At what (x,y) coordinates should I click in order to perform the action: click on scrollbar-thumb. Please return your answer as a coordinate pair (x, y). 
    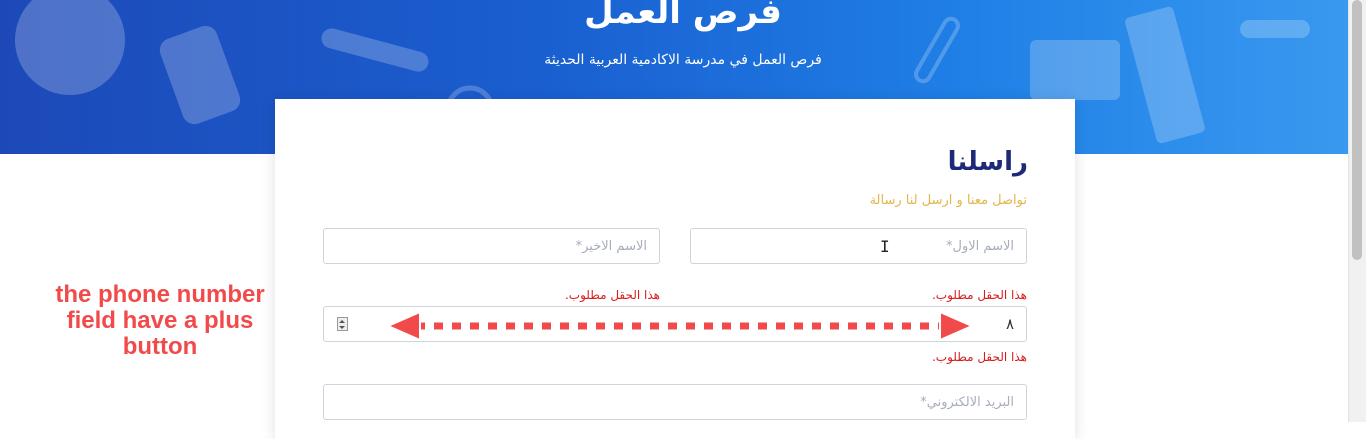
    Looking at the image, I should click on (1357, 130).